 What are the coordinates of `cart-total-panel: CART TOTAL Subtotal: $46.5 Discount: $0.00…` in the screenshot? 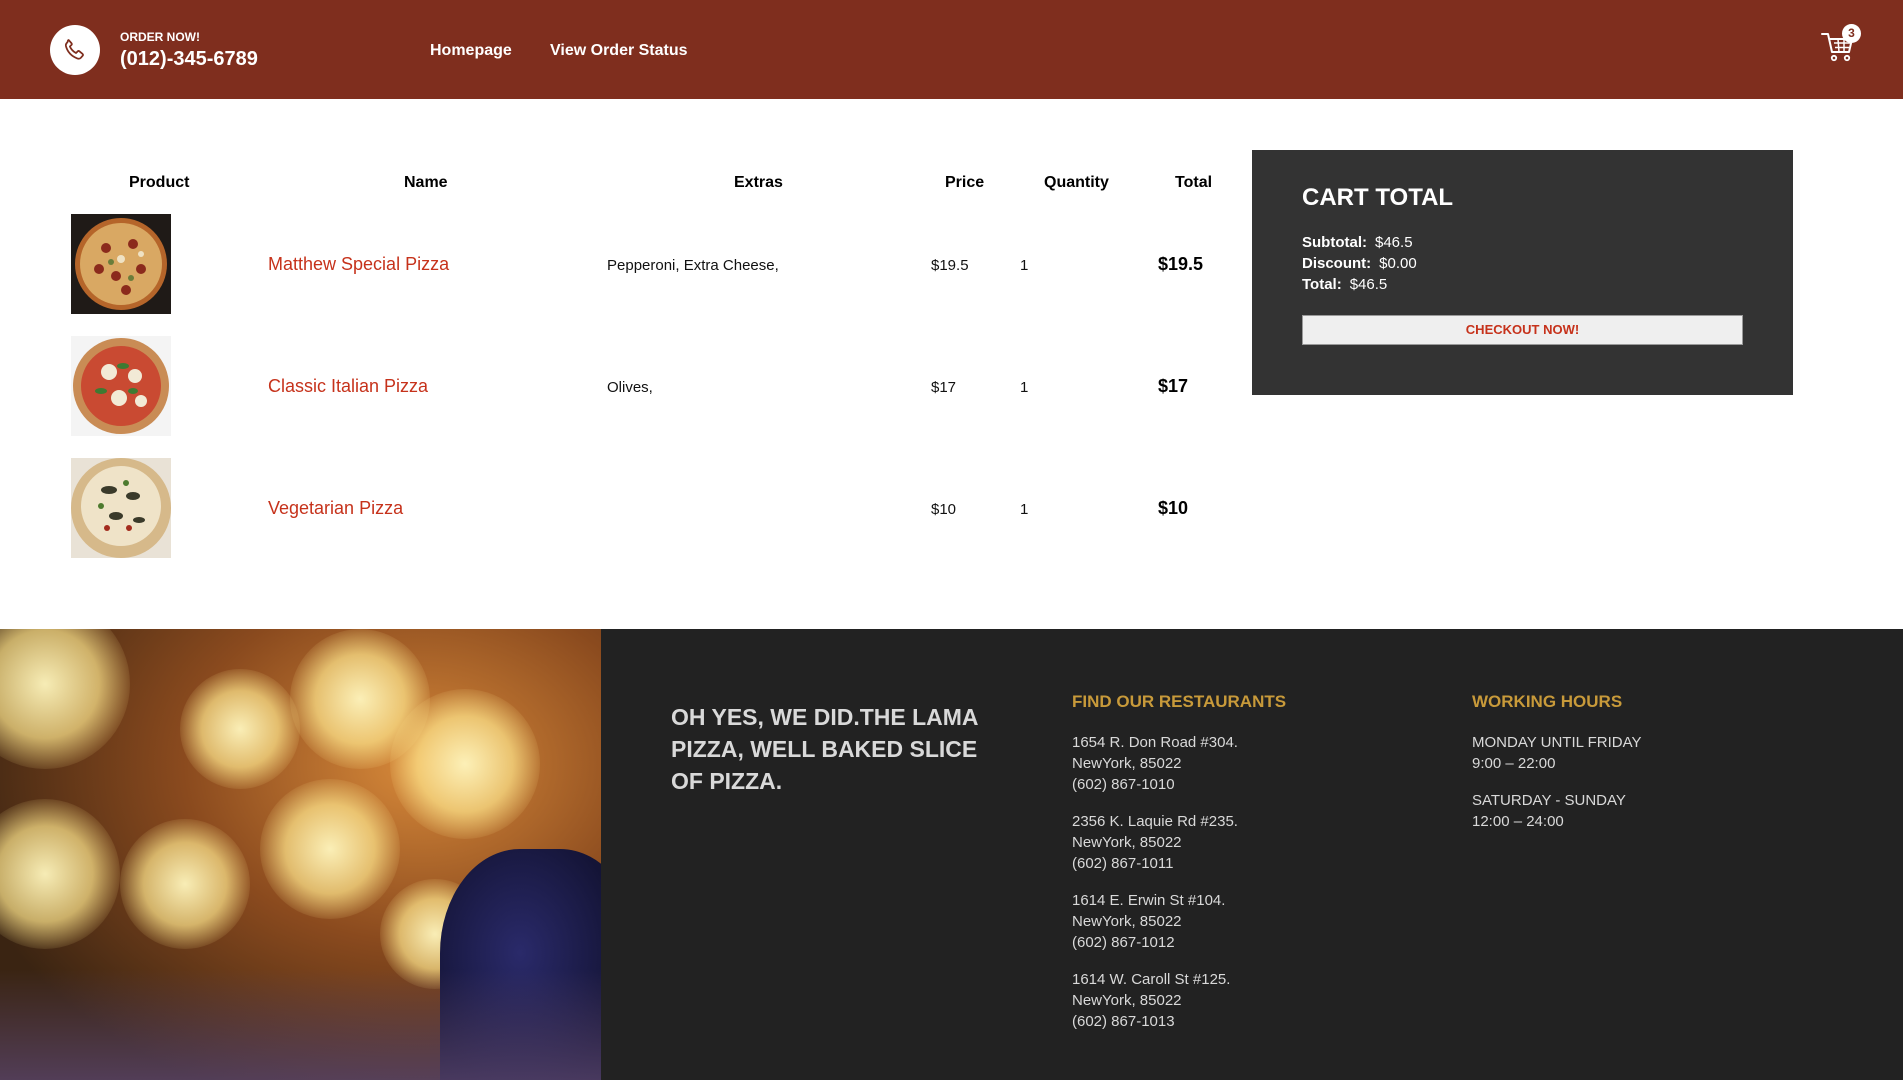 It's located at (1522, 272).